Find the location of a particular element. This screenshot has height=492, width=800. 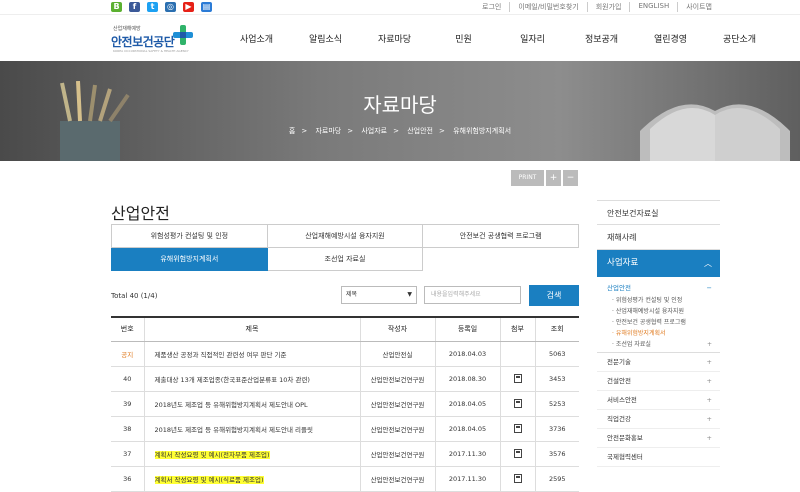

page-title: 산업안전 is located at coordinates (140, 213).